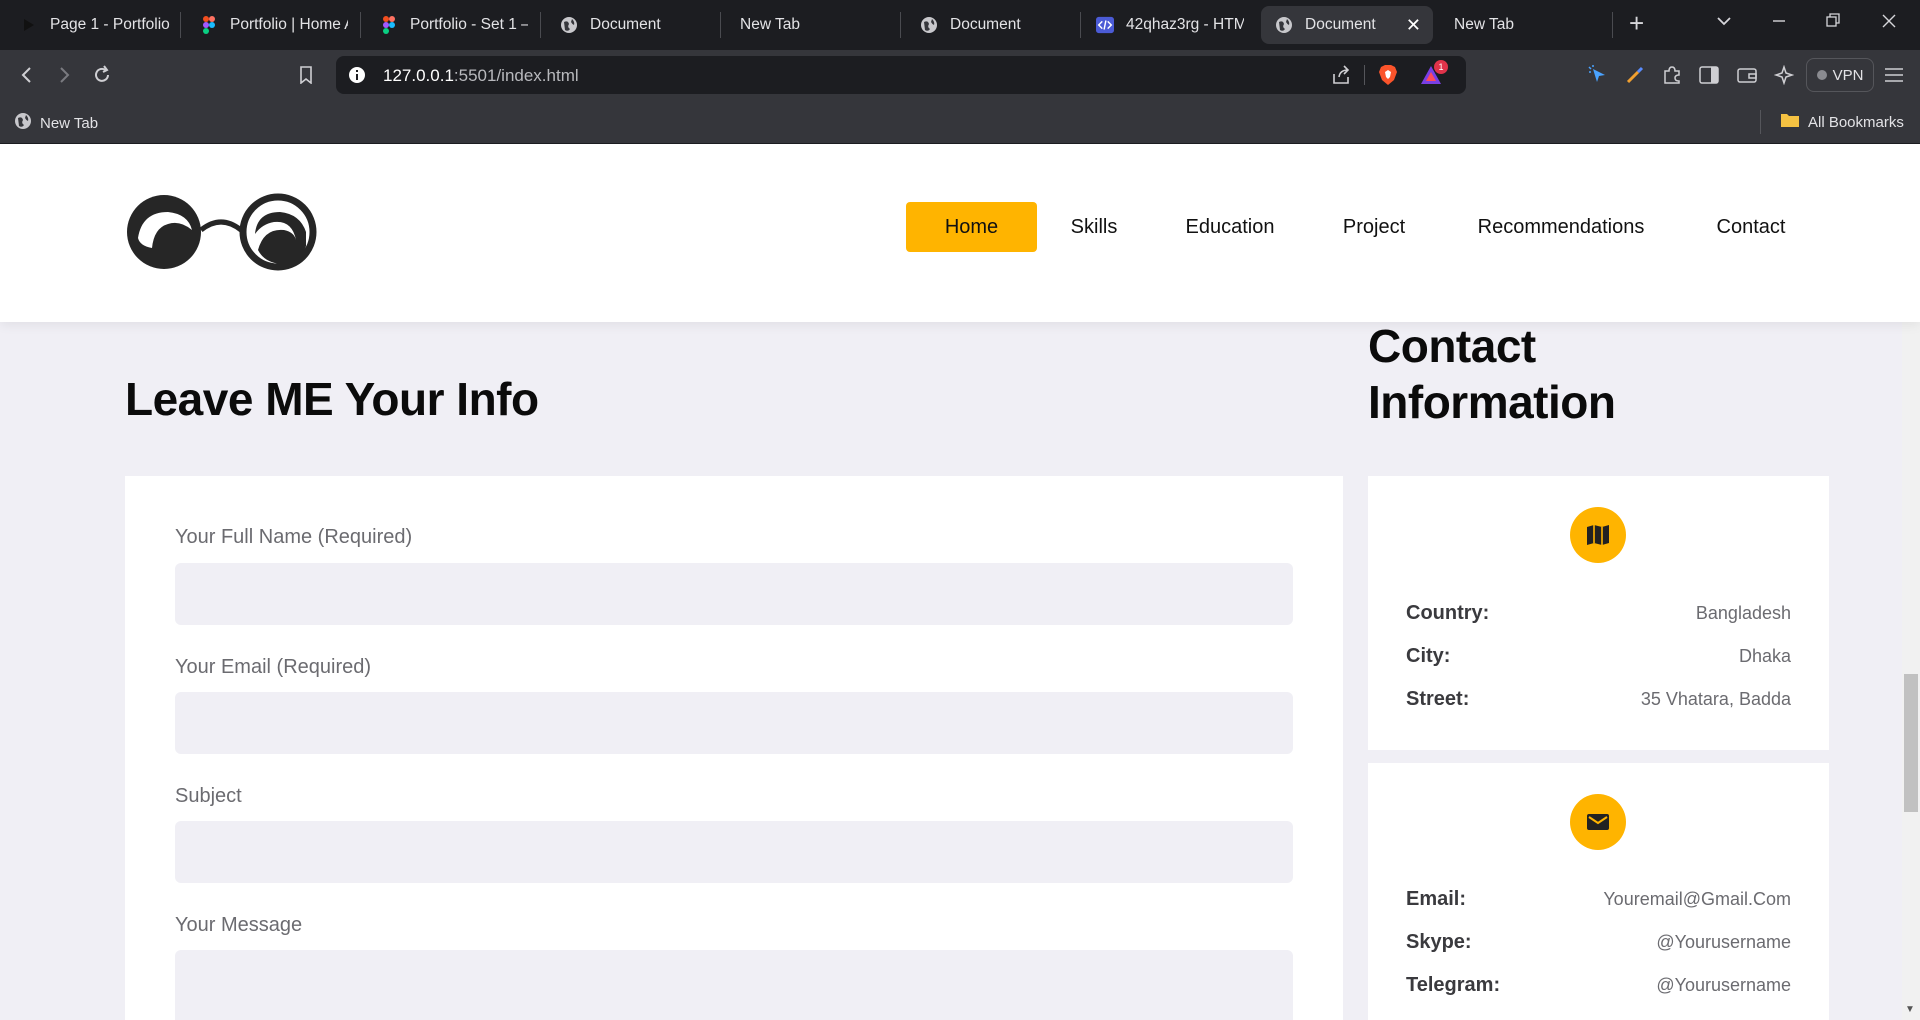 Image resolution: width=1920 pixels, height=1020 pixels. I want to click on tab-42qhaz3rg: 42qhaz3rg - HTM, so click(1170, 25).